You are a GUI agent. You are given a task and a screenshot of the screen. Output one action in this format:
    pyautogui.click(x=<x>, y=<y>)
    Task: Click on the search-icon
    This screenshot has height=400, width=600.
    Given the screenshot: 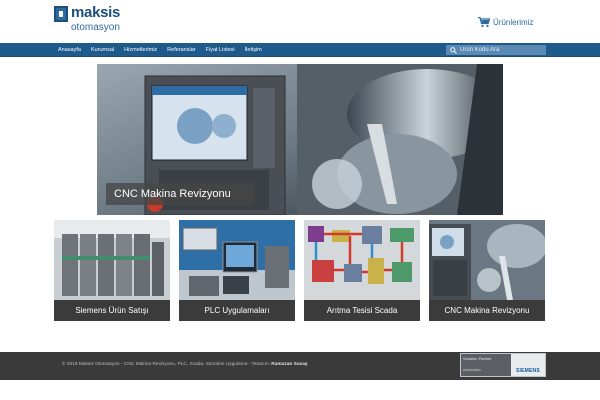 What is the action you would take?
    pyautogui.click(x=453, y=50)
    